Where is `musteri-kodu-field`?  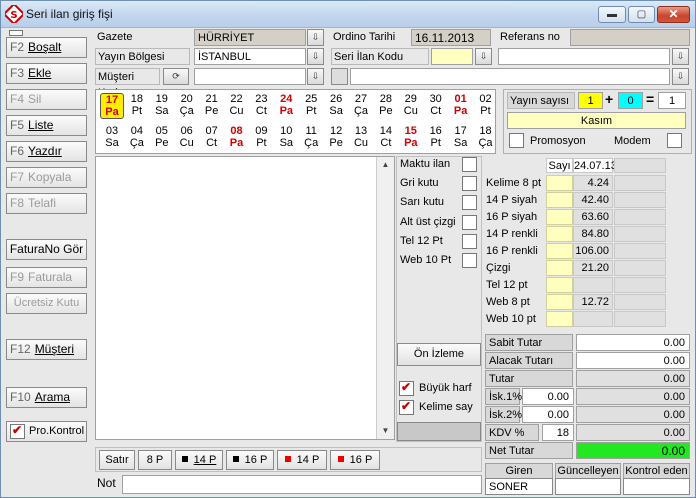 musteri-kodu-field is located at coordinates (250, 76).